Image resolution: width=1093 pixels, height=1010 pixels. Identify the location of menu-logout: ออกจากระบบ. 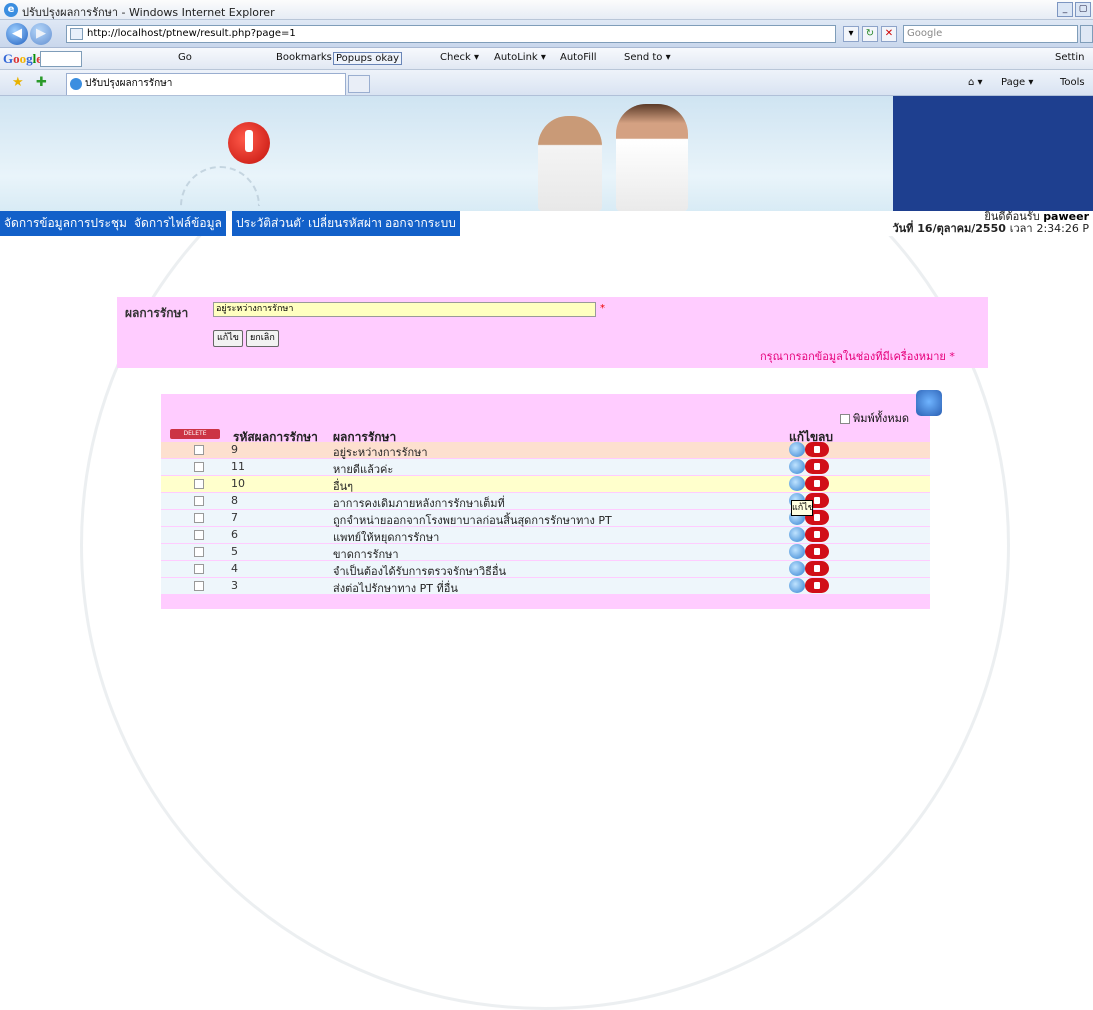
(421, 223).